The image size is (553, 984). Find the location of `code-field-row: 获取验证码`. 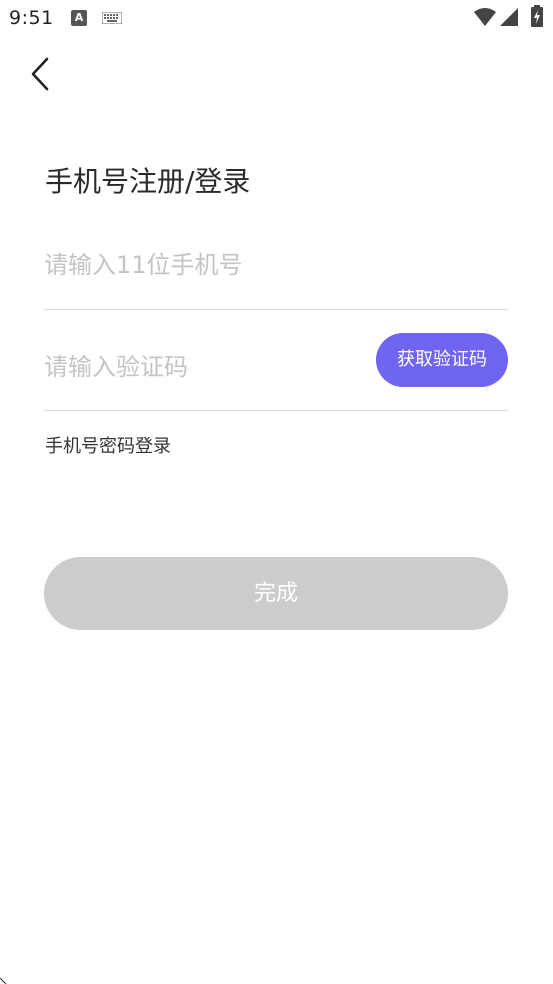

code-field-row: 获取验证码 is located at coordinates (276, 370).